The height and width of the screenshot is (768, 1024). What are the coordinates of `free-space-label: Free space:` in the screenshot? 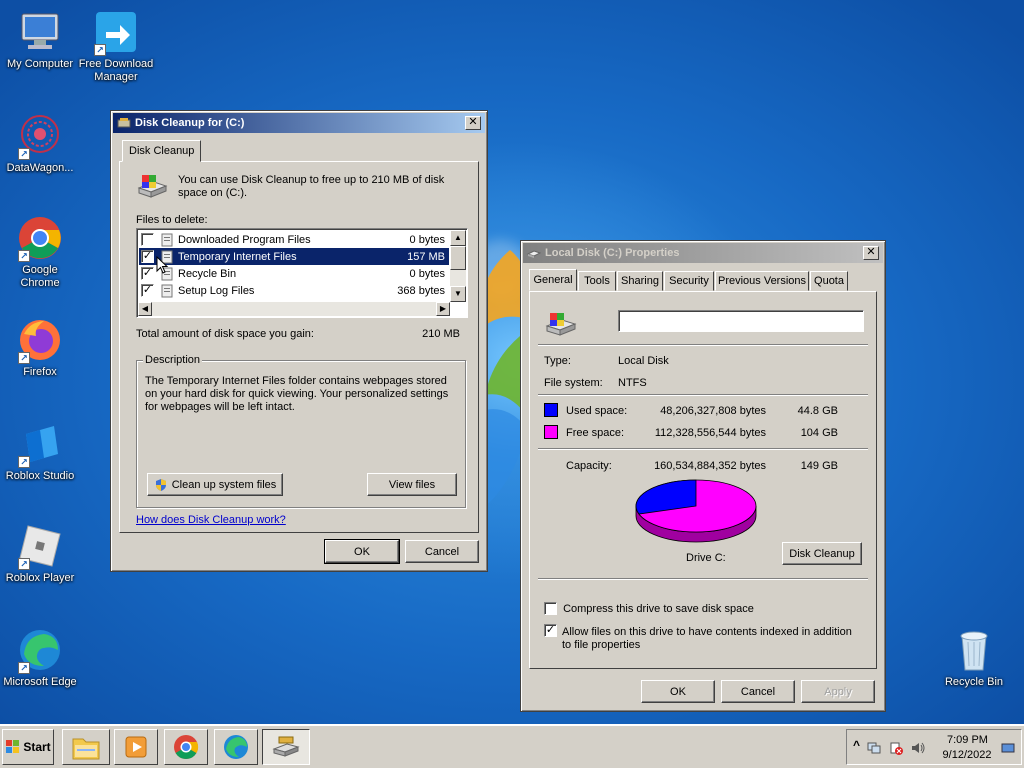 It's located at (595, 433).